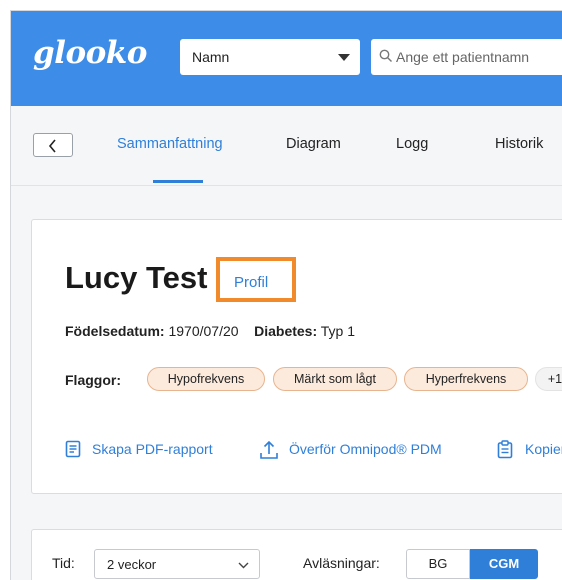  I want to click on caret-down-icon, so click(344, 57).